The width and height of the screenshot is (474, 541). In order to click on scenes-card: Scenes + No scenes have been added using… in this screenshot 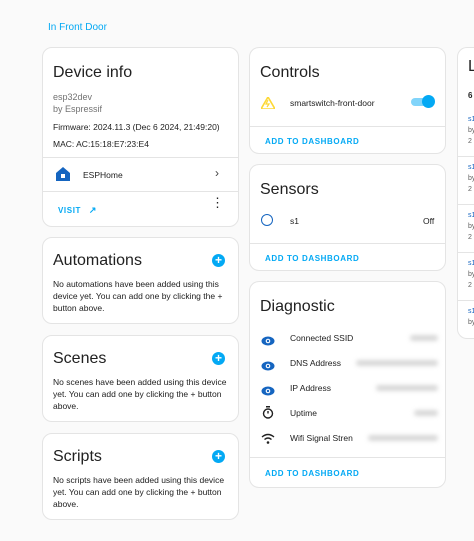, I will do `click(140, 378)`.